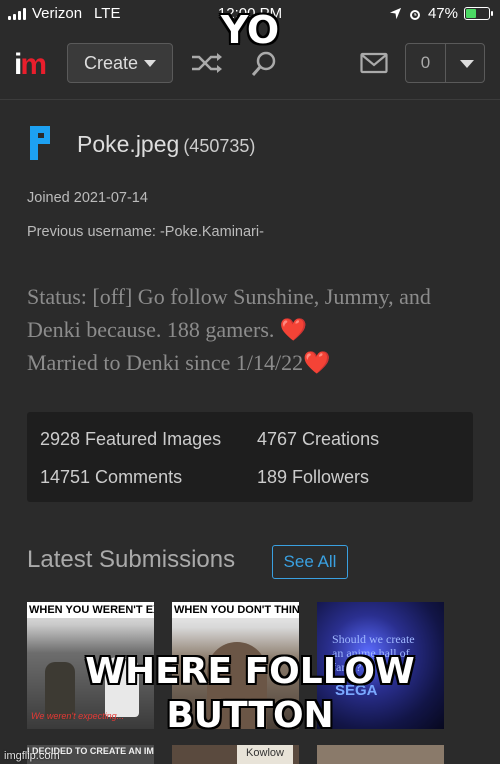  I want to click on status-text-line2: Married to Denki since 1/14/22, so click(165, 362).